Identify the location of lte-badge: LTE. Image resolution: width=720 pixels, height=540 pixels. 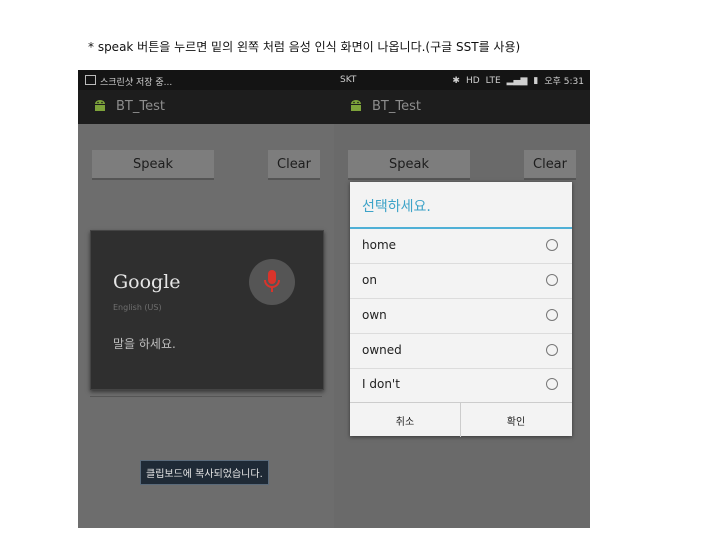
(493, 80).